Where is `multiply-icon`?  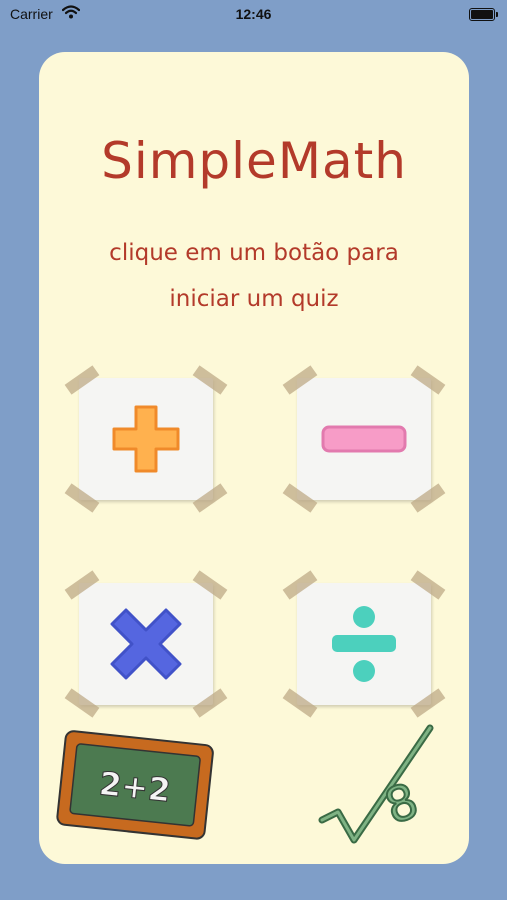
multiply-icon is located at coordinates (146, 644).